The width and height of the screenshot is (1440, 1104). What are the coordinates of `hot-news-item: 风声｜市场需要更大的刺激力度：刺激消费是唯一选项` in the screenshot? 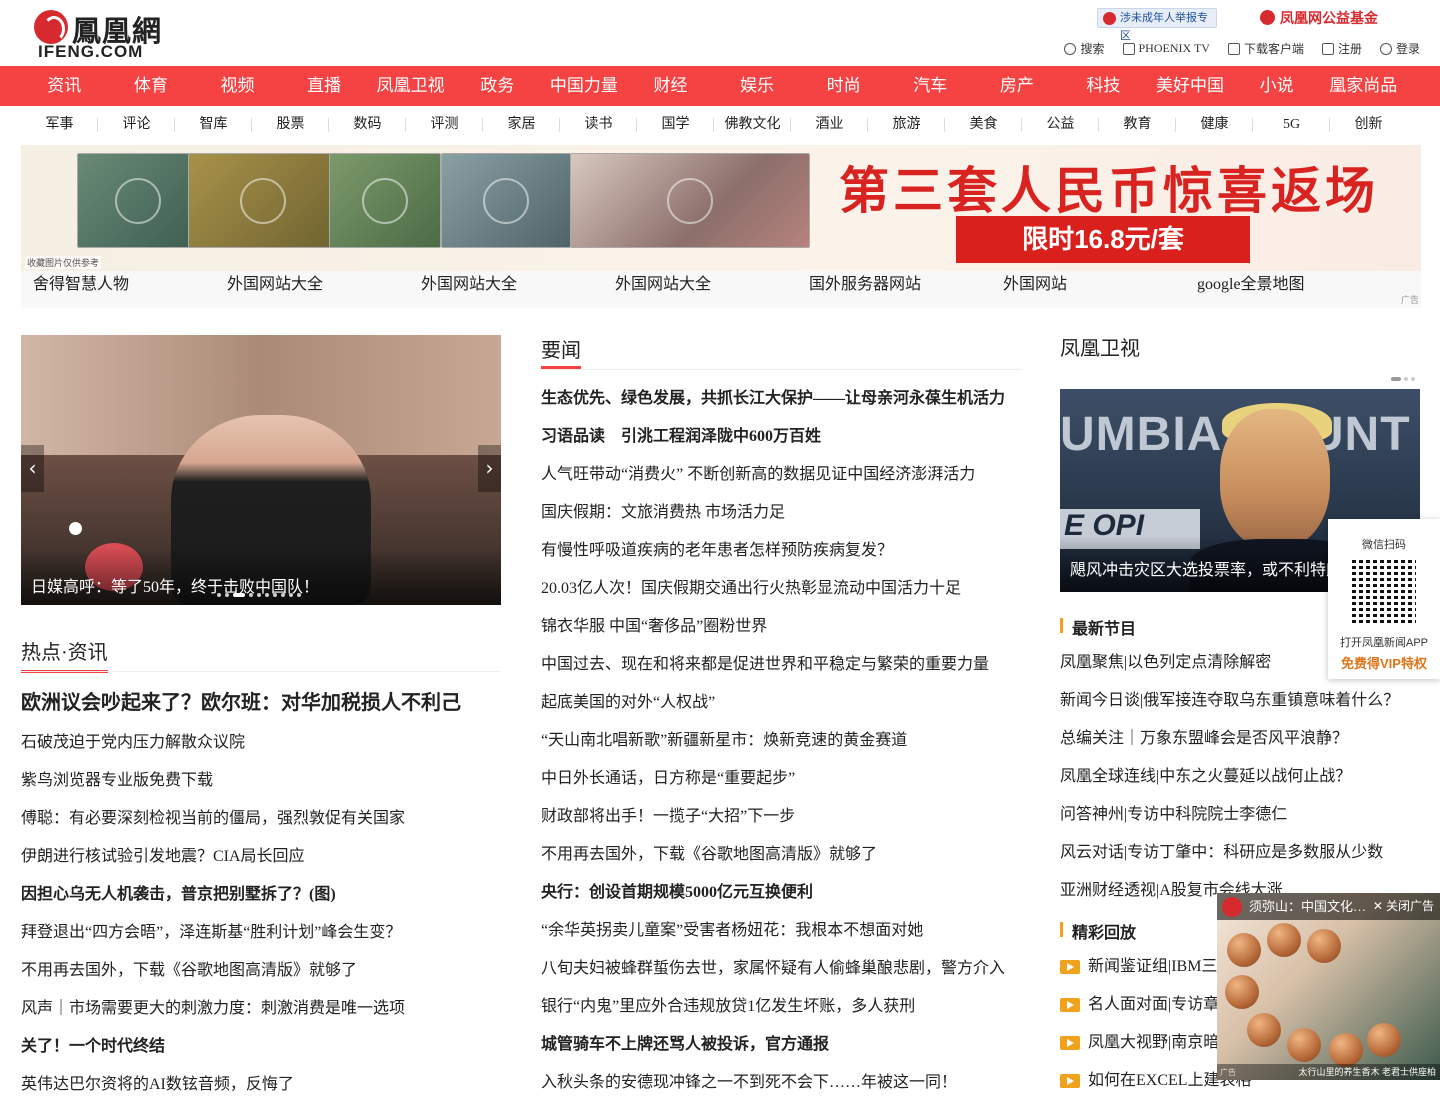 It's located at (261, 1009).